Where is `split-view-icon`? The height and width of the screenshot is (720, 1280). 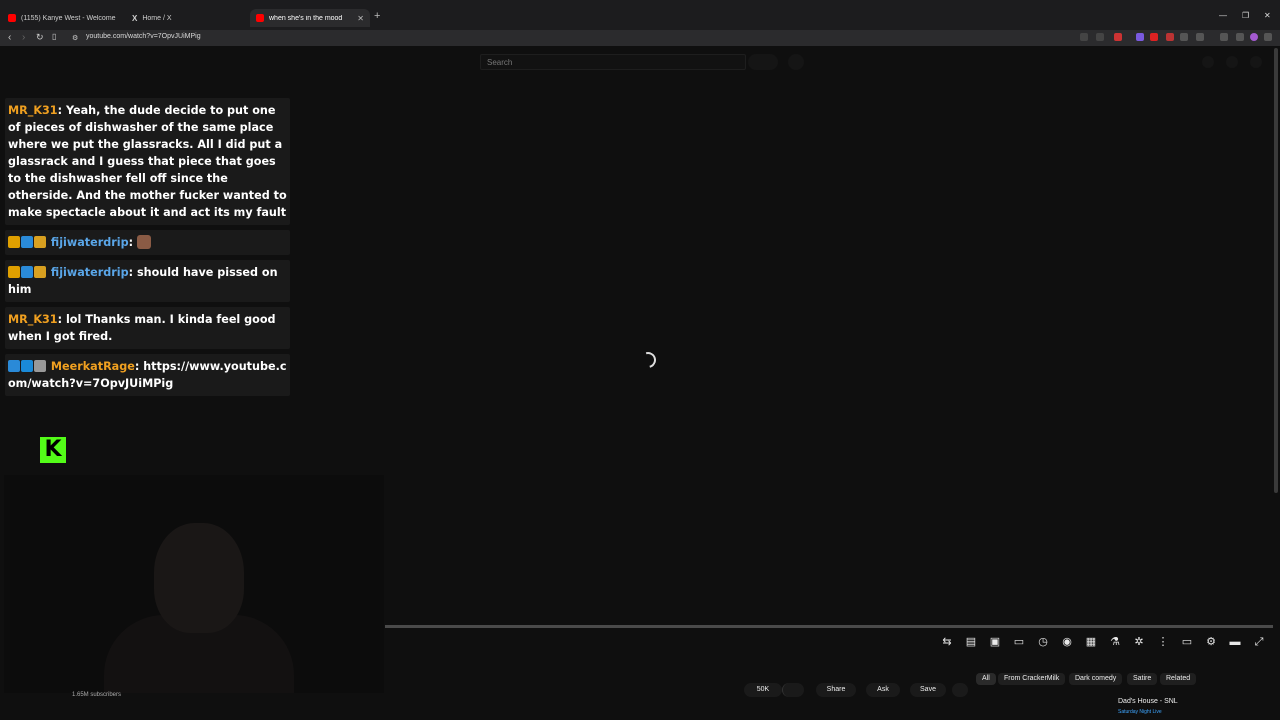 split-view-icon is located at coordinates (1240, 37).